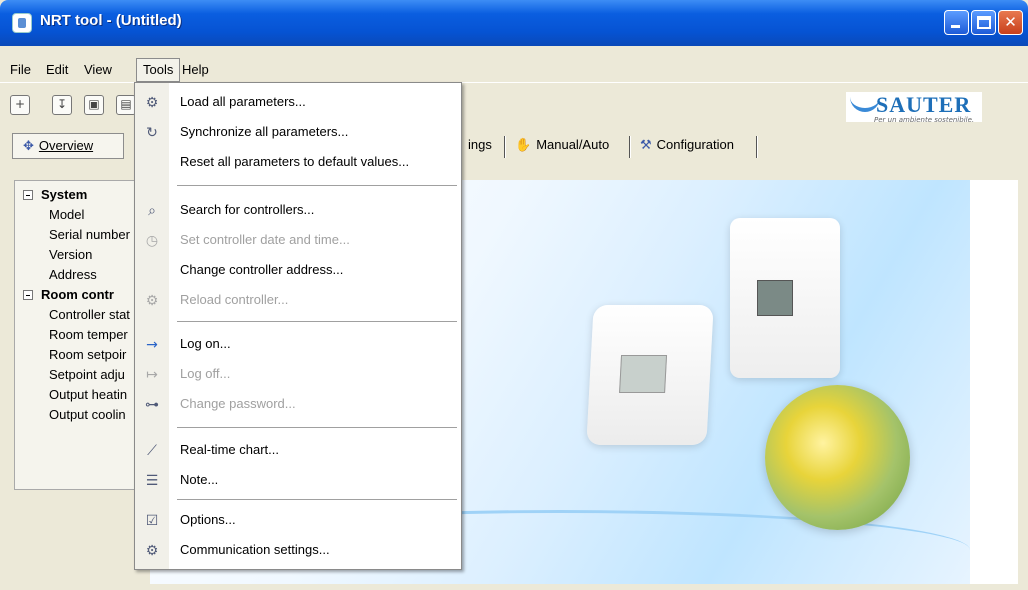 This screenshot has height=590, width=1028. Describe the element at coordinates (89, 315) in the screenshot. I see `tree-item-controller-status: Controller stat` at that location.